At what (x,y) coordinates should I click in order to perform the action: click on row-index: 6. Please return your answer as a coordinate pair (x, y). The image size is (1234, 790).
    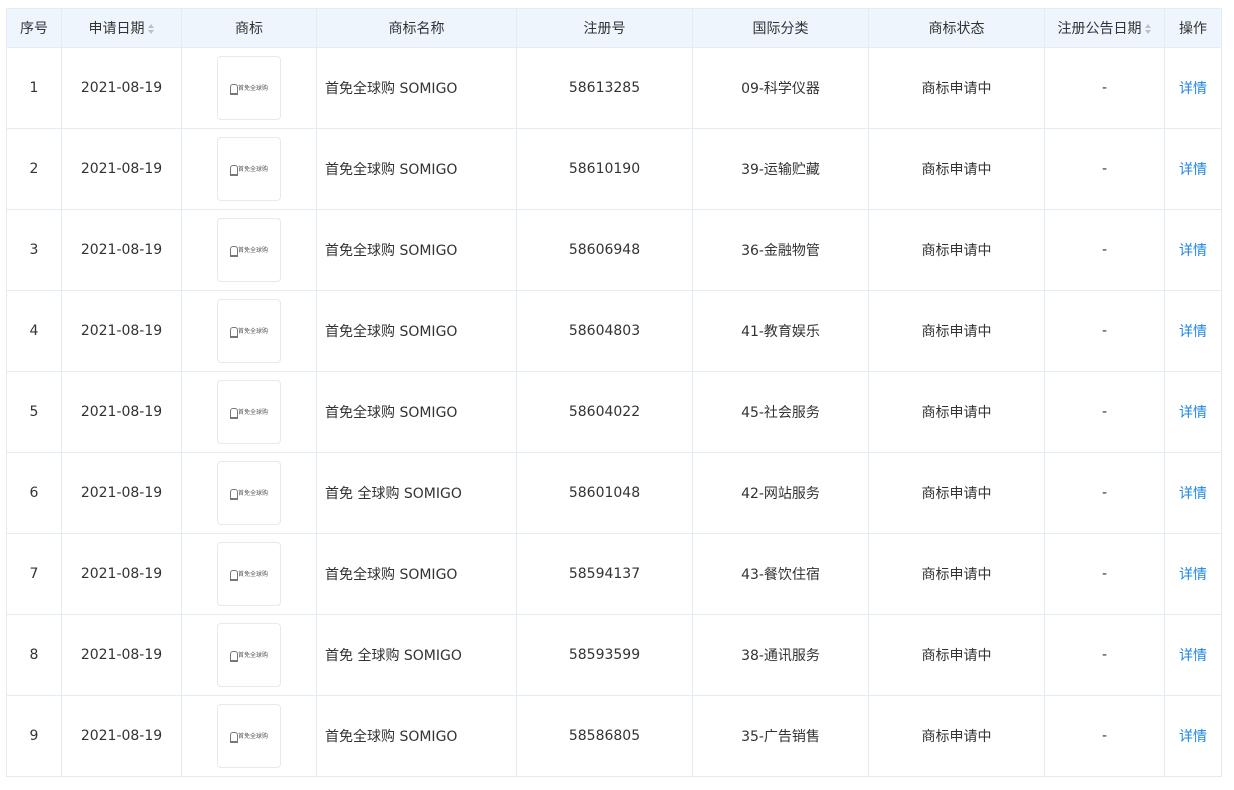
    Looking at the image, I should click on (34, 493).